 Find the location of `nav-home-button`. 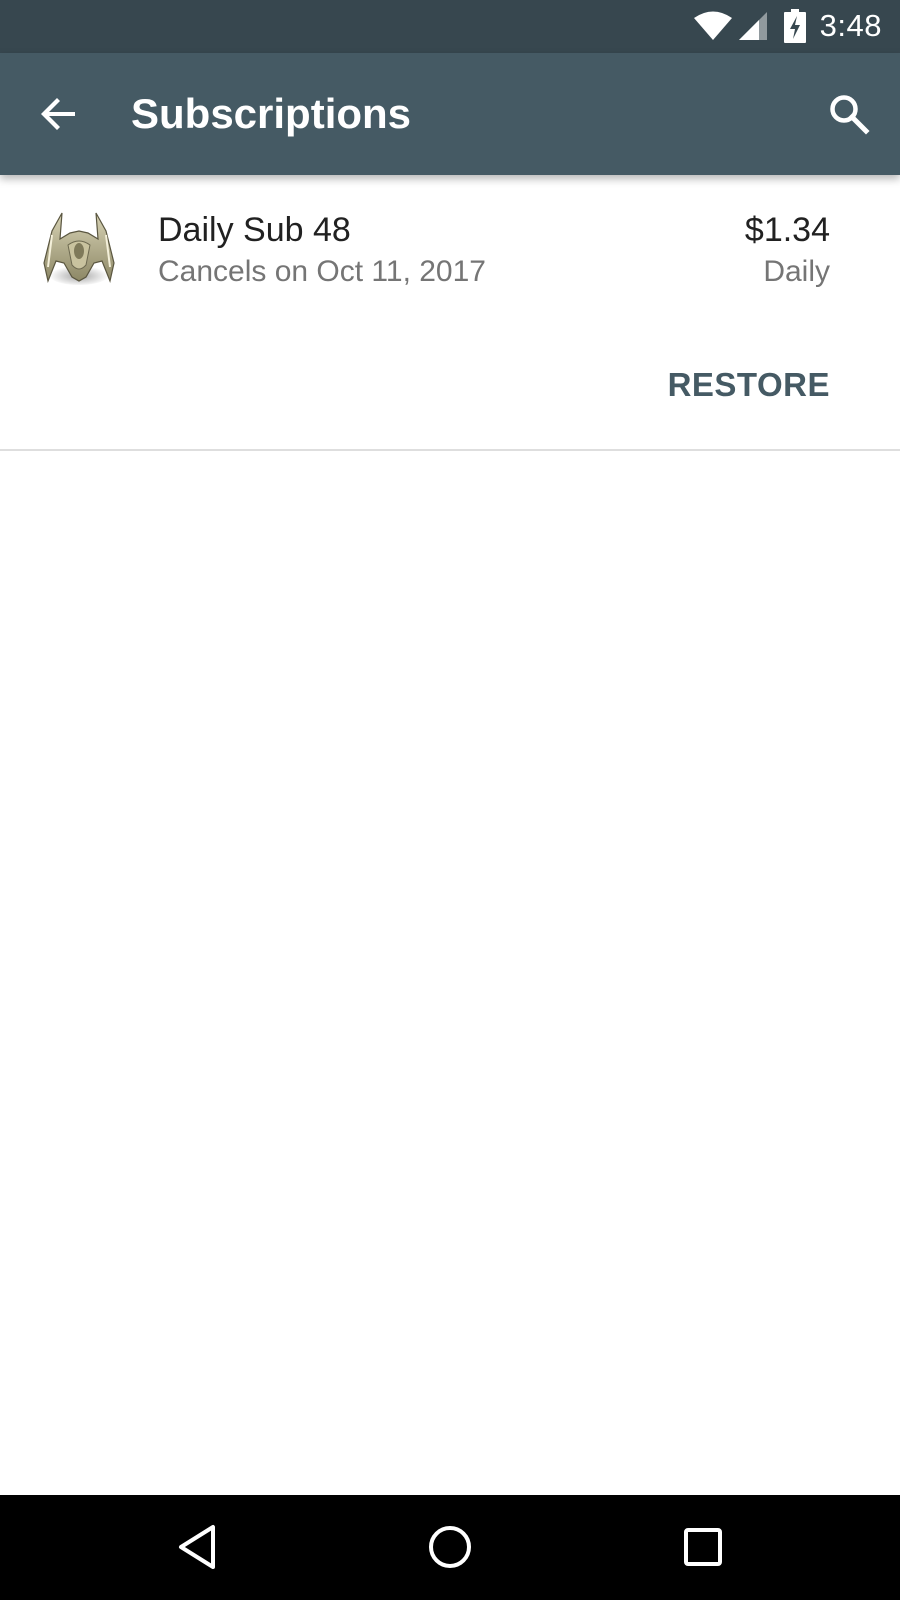

nav-home-button is located at coordinates (450, 1547).